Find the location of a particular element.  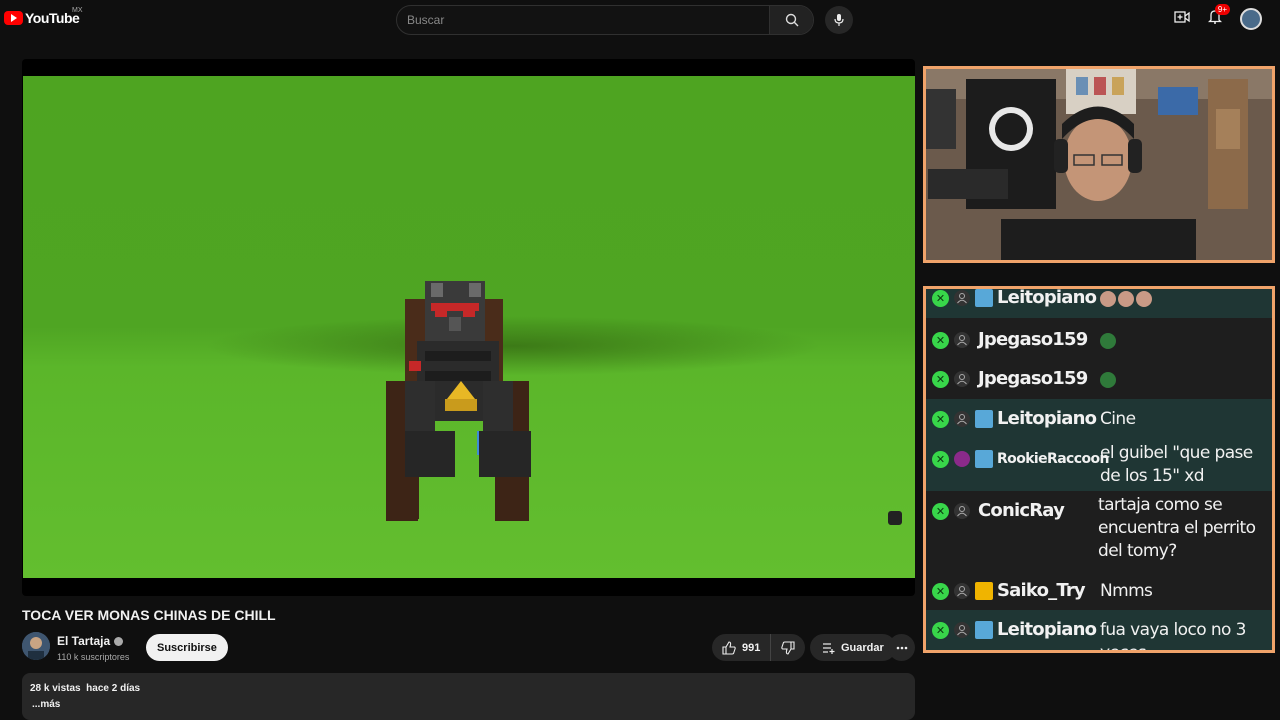

subscribe-button: Suscribirse is located at coordinates (187, 647).